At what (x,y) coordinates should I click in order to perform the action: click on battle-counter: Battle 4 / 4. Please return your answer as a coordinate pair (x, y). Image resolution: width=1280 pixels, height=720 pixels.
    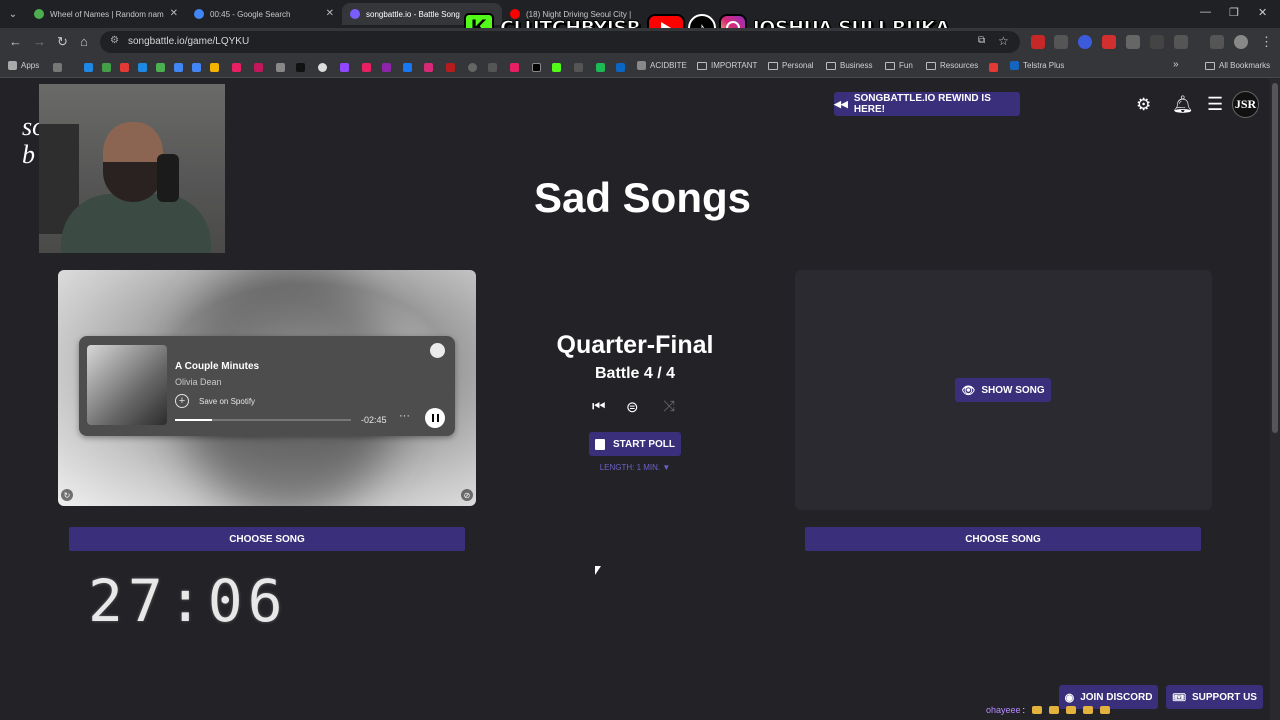
    Looking at the image, I should click on (635, 373).